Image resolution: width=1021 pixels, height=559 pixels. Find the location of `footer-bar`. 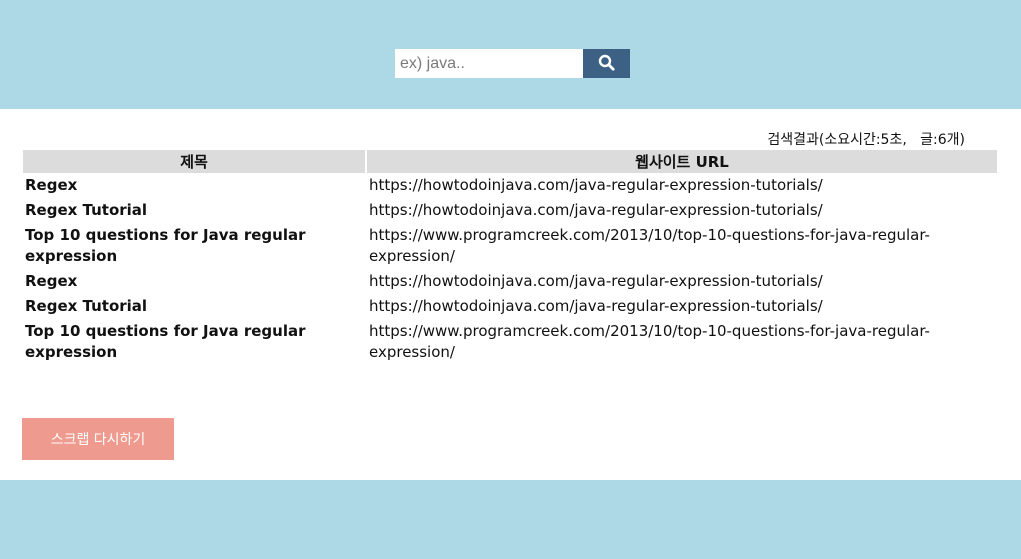

footer-bar is located at coordinates (510, 519).